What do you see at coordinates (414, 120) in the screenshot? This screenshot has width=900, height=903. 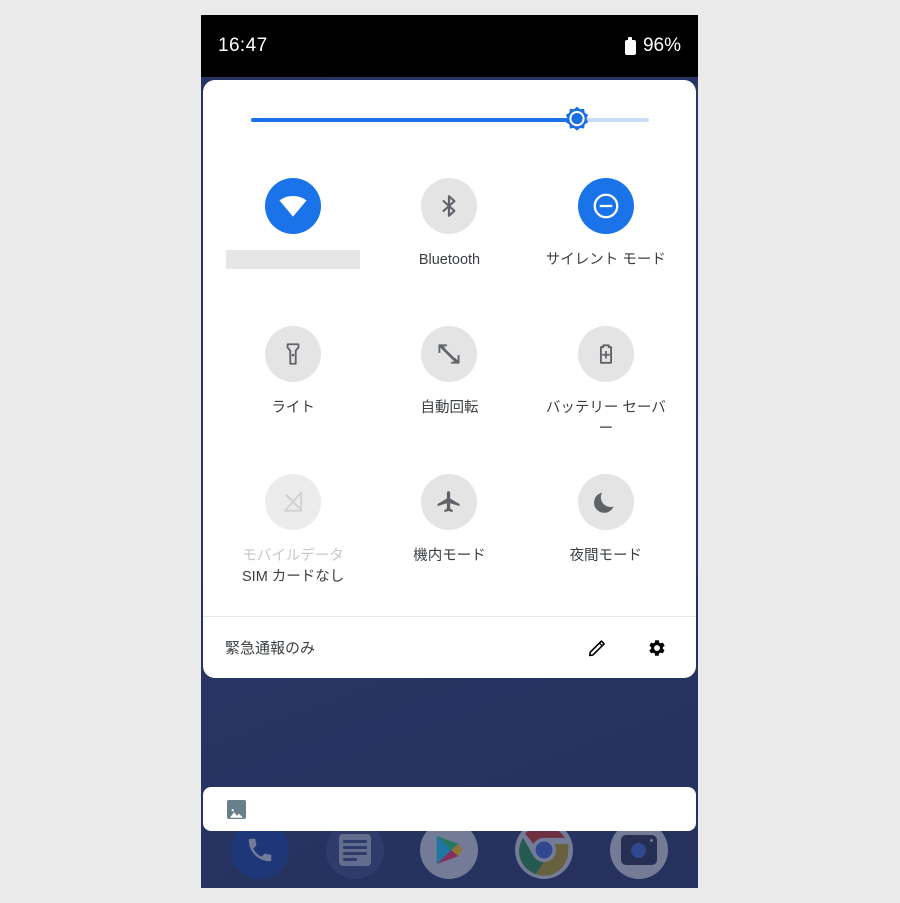 I see `slider-fill` at bounding box center [414, 120].